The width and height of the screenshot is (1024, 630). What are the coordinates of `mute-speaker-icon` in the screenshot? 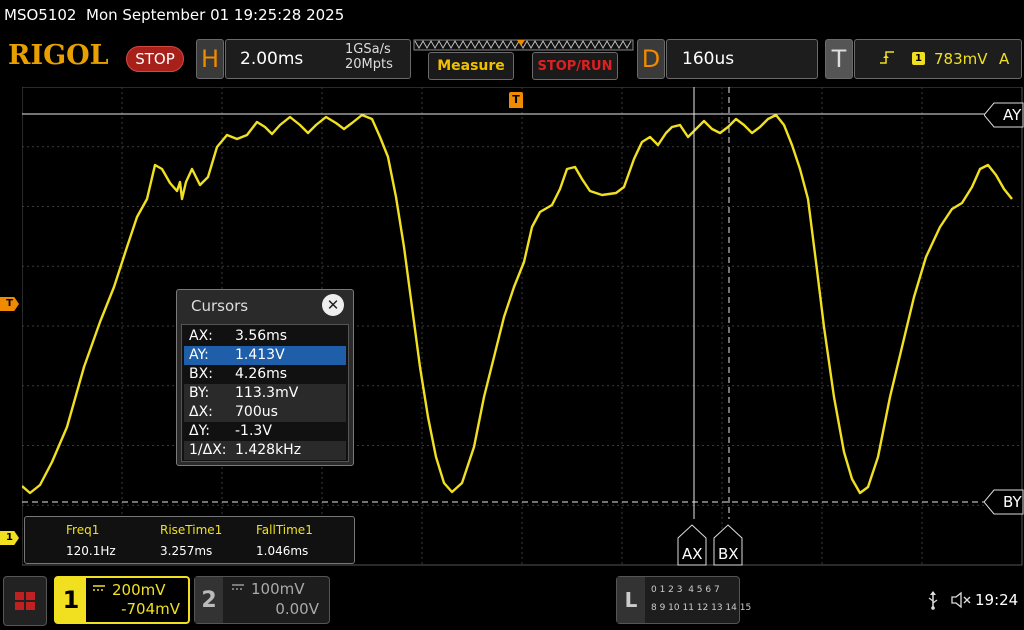 It's located at (961, 600).